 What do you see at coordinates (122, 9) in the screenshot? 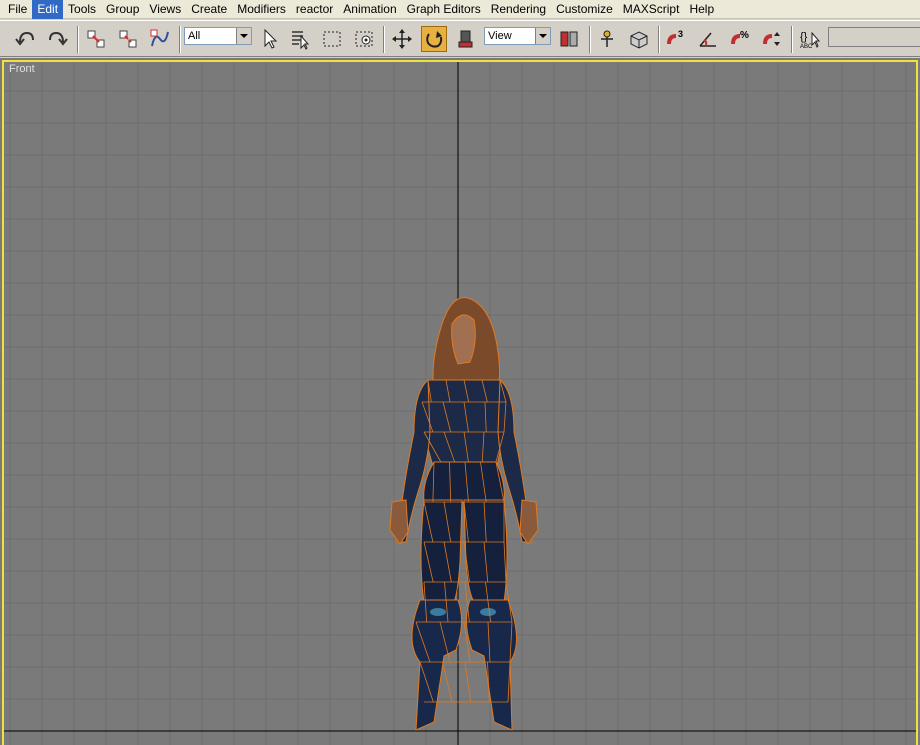
I see `menu-group: Group` at bounding box center [122, 9].